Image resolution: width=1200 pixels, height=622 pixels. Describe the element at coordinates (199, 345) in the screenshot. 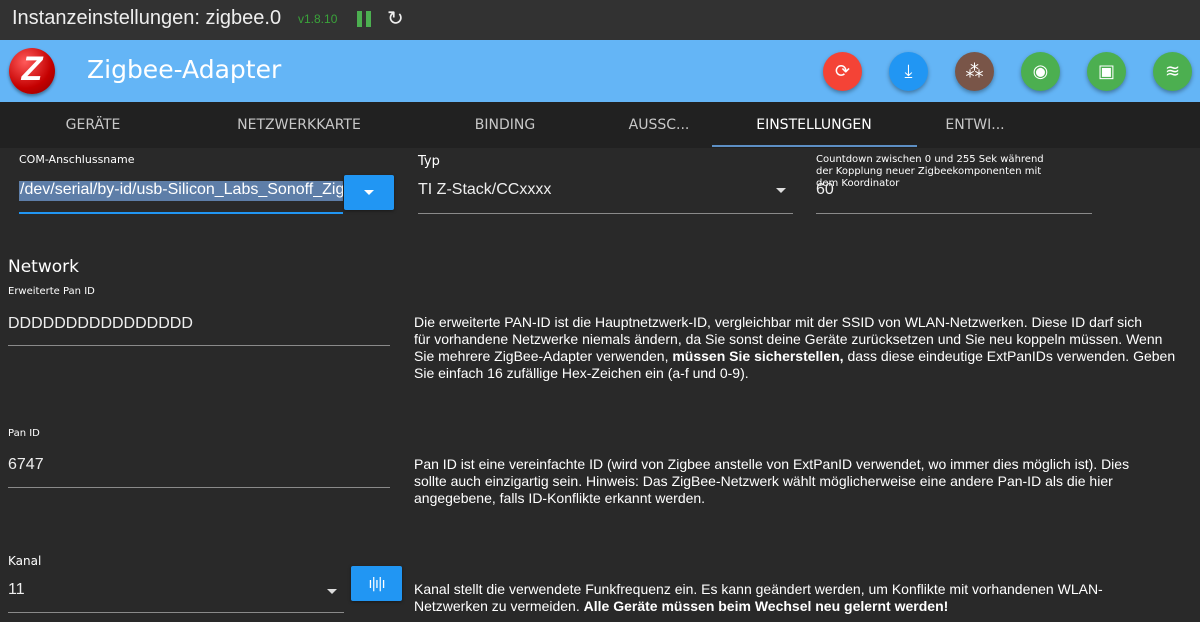

I see `ext-pan-underline` at that location.